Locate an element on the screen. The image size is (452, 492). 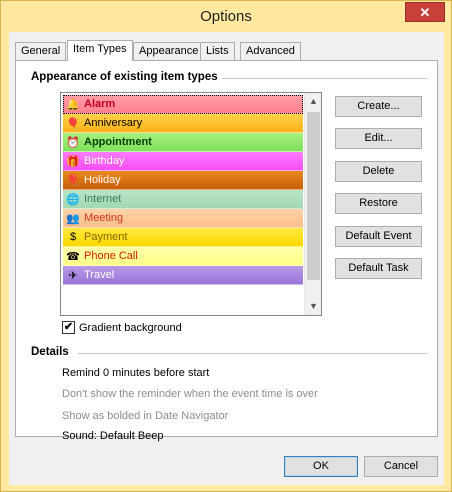
scroll-up-arrow: ▲ is located at coordinates (313, 101).